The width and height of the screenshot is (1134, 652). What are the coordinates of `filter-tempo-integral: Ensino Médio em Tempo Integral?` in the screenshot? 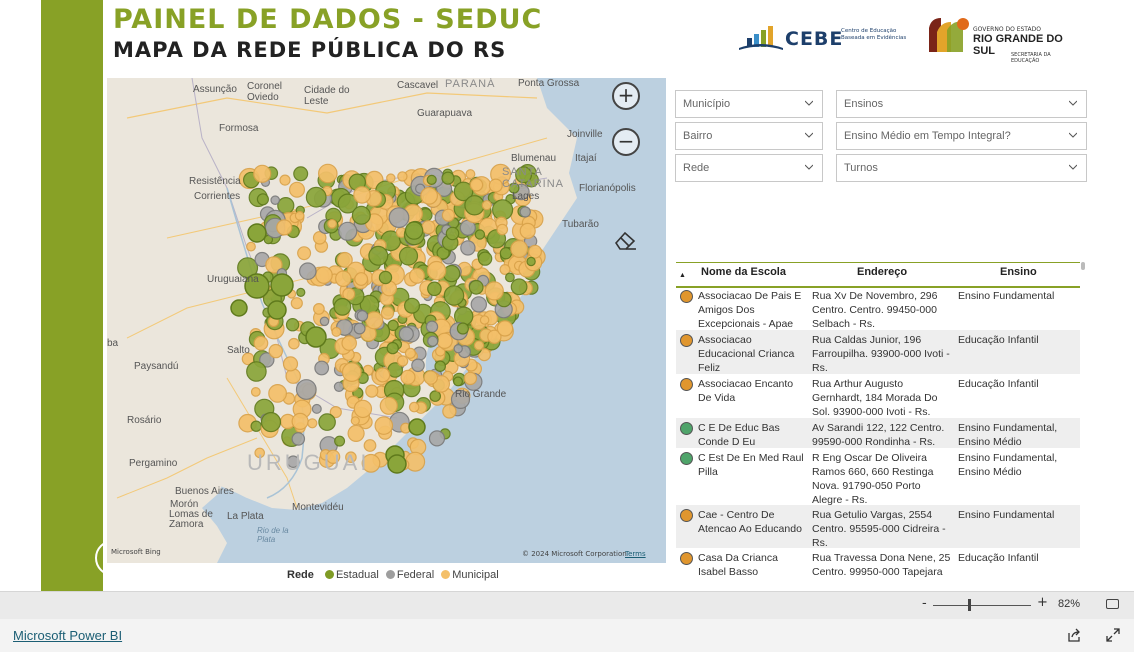 It's located at (961, 136).